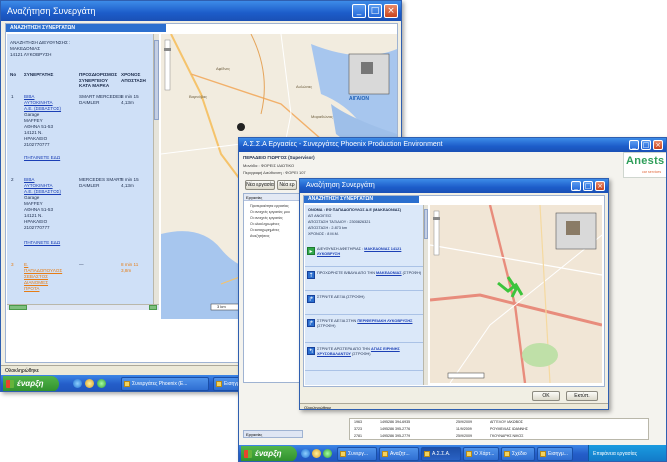  What do you see at coordinates (384, 321) in the screenshot?
I see `step-link: ΠΕΡΙΦΕΡΕΙΑΚΗ ΛΥΚΟΒΡΥΣΗΣ` at bounding box center [384, 321].